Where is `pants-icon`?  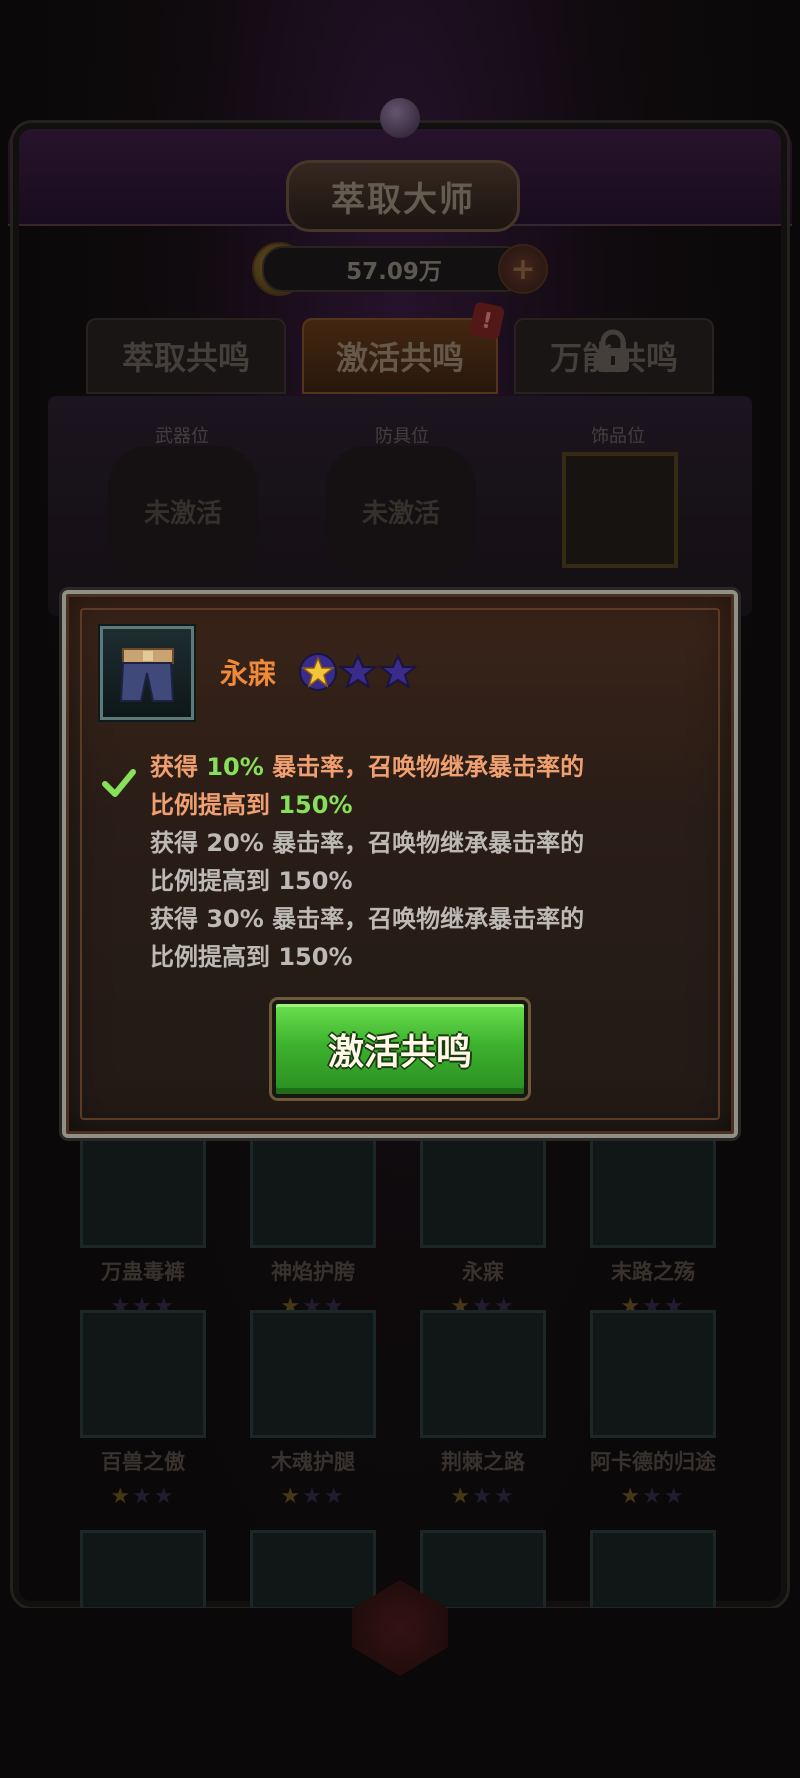
pants-icon is located at coordinates (147, 673).